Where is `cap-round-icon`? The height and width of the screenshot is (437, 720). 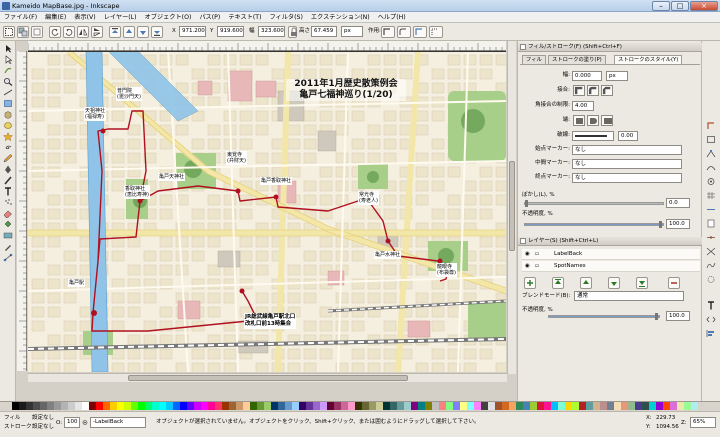
cap-round-icon is located at coordinates (593, 120).